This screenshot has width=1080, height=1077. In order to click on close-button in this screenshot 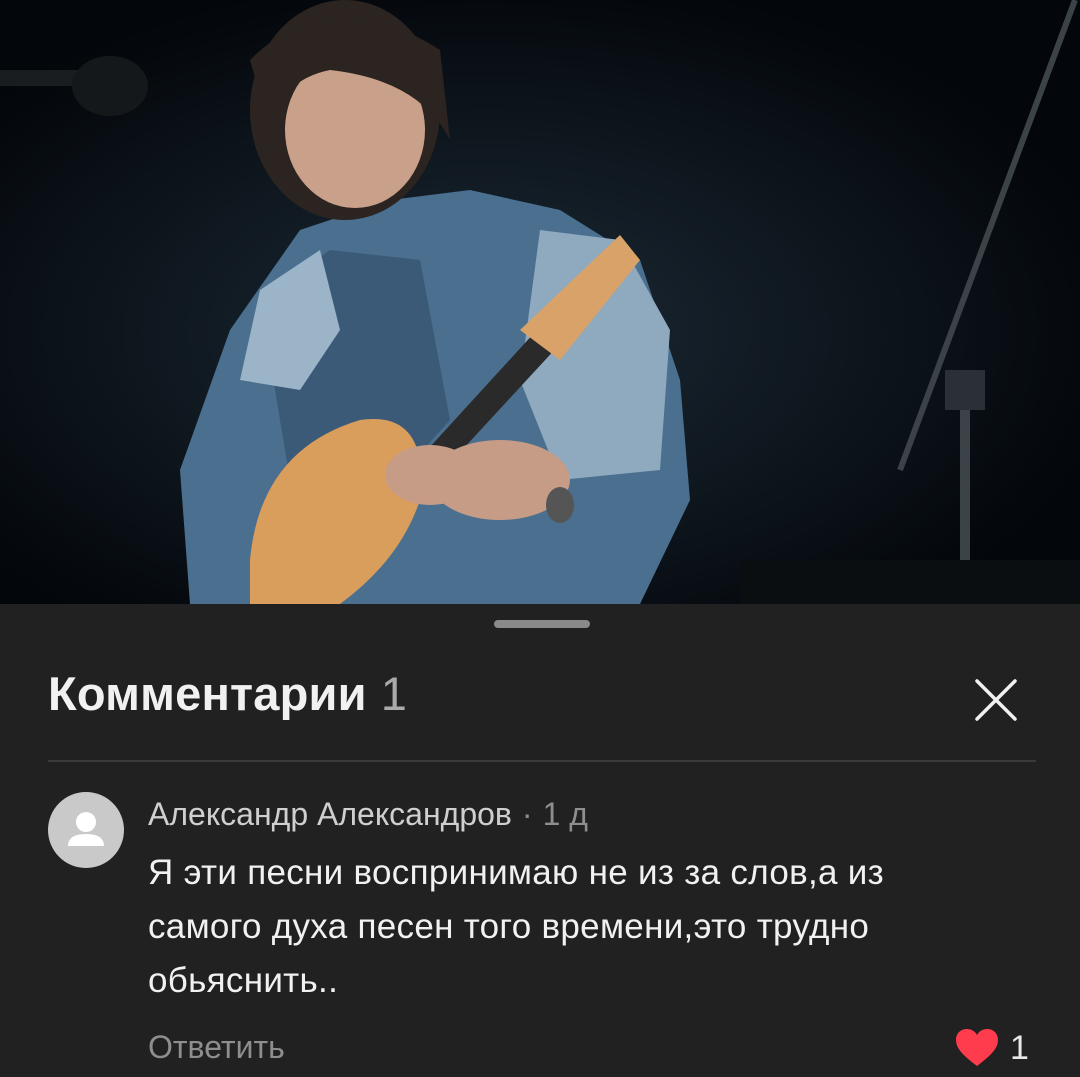, I will do `click(996, 700)`.